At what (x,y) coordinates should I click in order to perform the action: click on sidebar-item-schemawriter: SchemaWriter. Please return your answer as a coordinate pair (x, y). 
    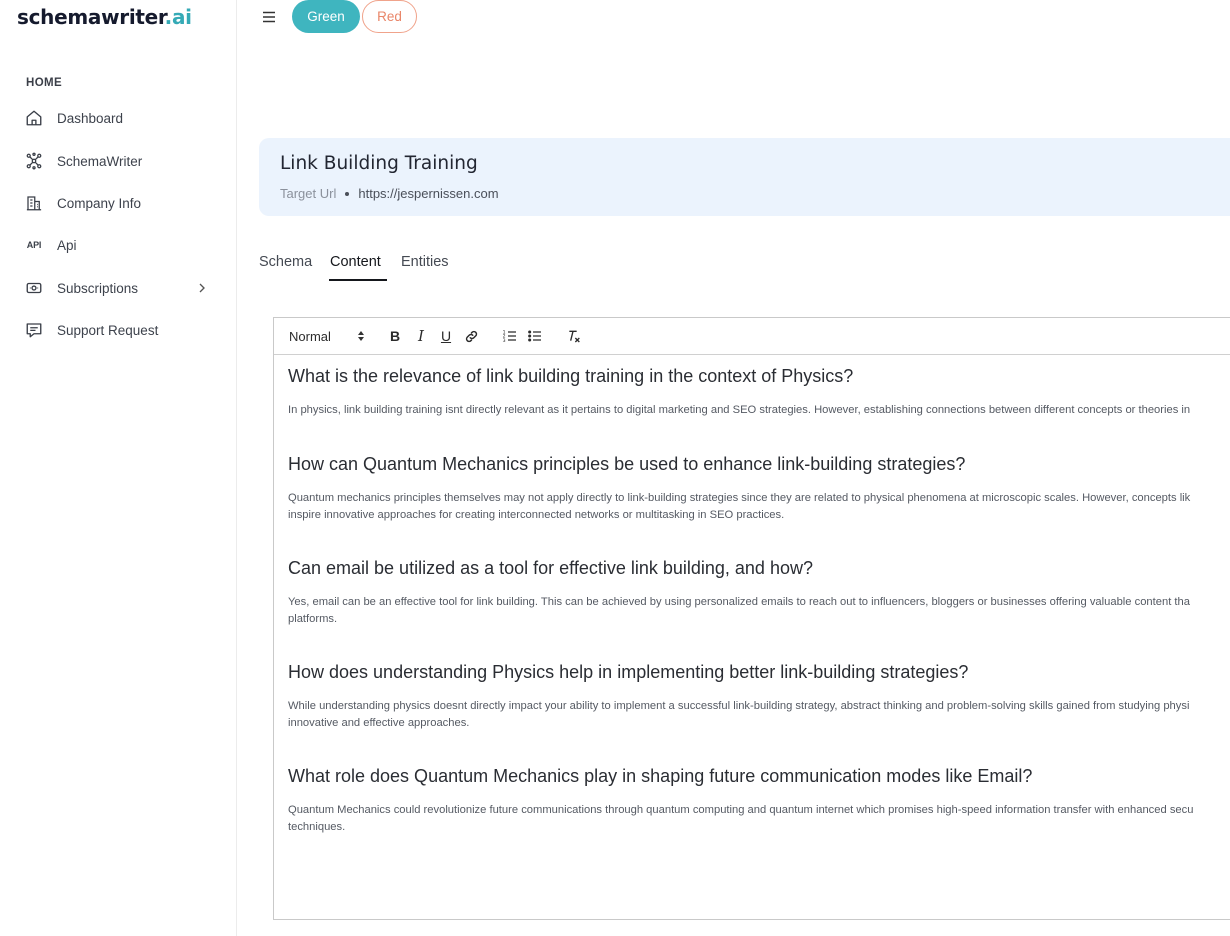
    Looking at the image, I should click on (124, 161).